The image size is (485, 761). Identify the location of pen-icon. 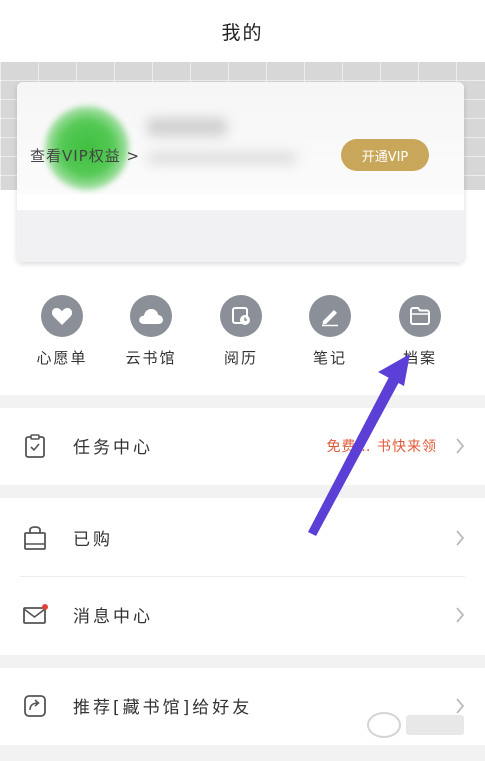
(330, 316).